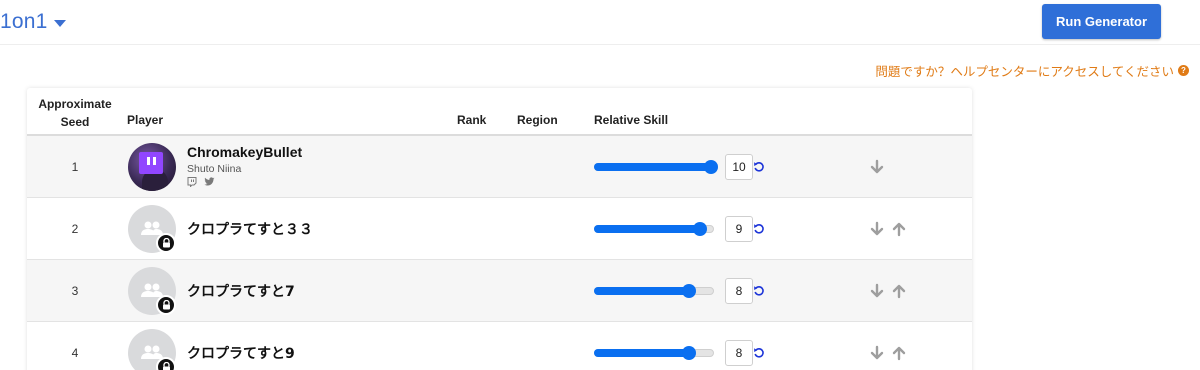 The image size is (1200, 370). I want to click on column-header-seed: Approximate Seed, so click(75, 113).